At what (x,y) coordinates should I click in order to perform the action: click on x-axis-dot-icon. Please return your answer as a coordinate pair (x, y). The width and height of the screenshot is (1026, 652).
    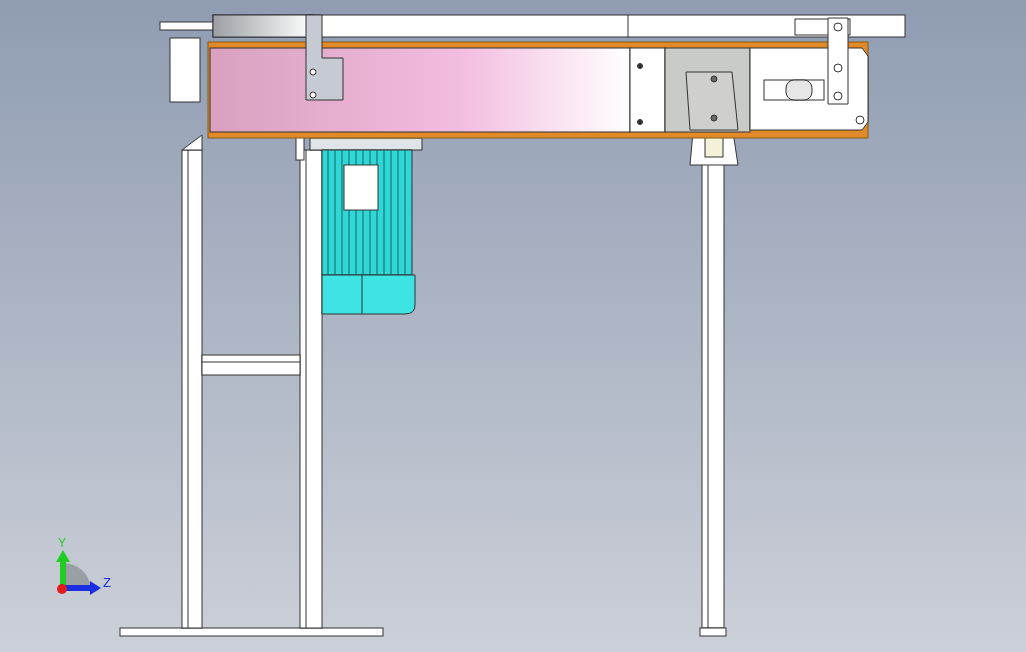
    Looking at the image, I should click on (62, 589).